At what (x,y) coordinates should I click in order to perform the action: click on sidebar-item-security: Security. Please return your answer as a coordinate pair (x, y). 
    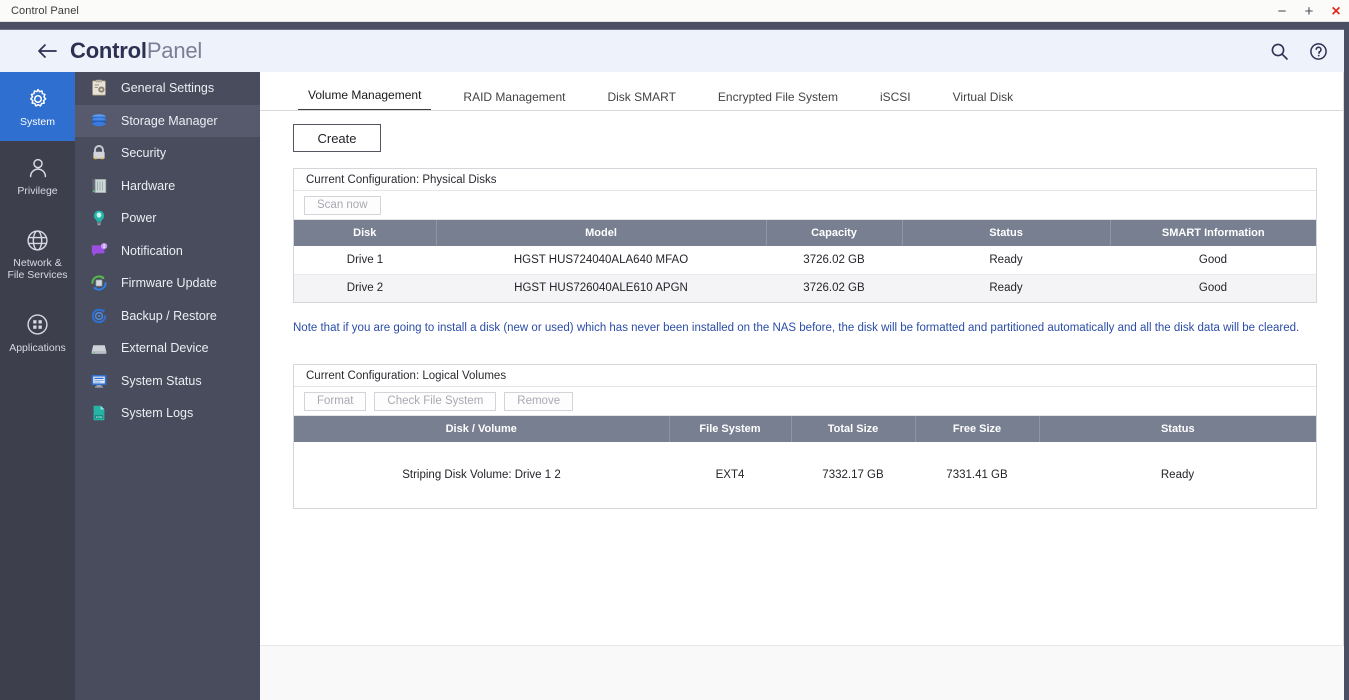
    Looking at the image, I should click on (167, 153).